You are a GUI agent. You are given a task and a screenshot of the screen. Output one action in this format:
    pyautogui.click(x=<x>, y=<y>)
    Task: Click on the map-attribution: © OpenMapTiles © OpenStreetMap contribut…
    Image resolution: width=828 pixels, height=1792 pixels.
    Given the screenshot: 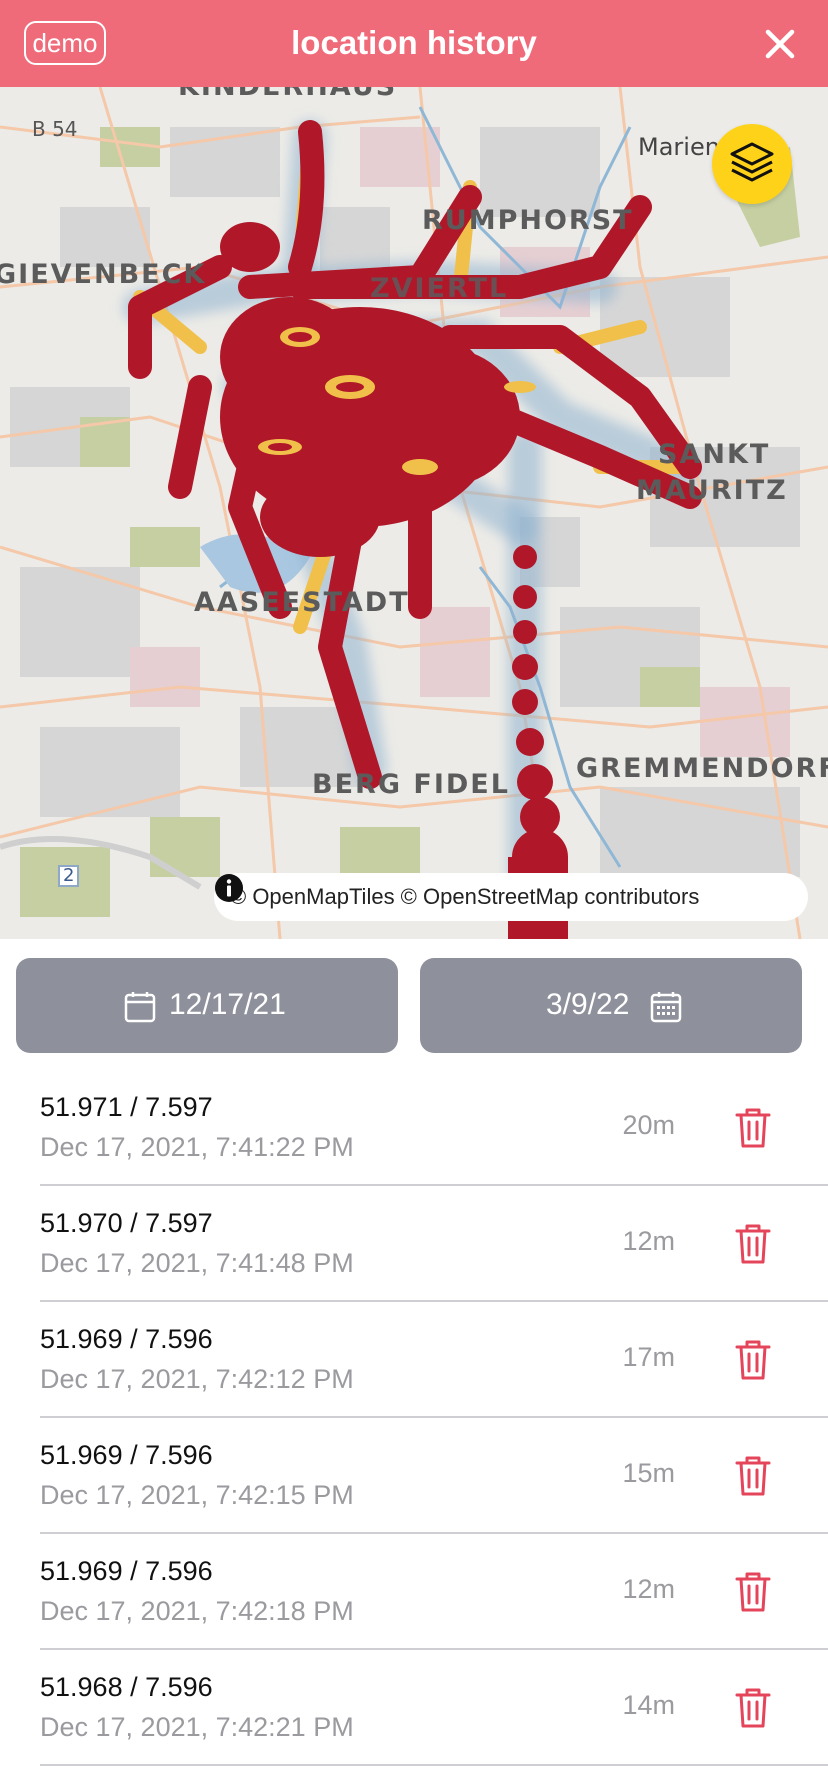 What is the action you would take?
    pyautogui.click(x=511, y=897)
    